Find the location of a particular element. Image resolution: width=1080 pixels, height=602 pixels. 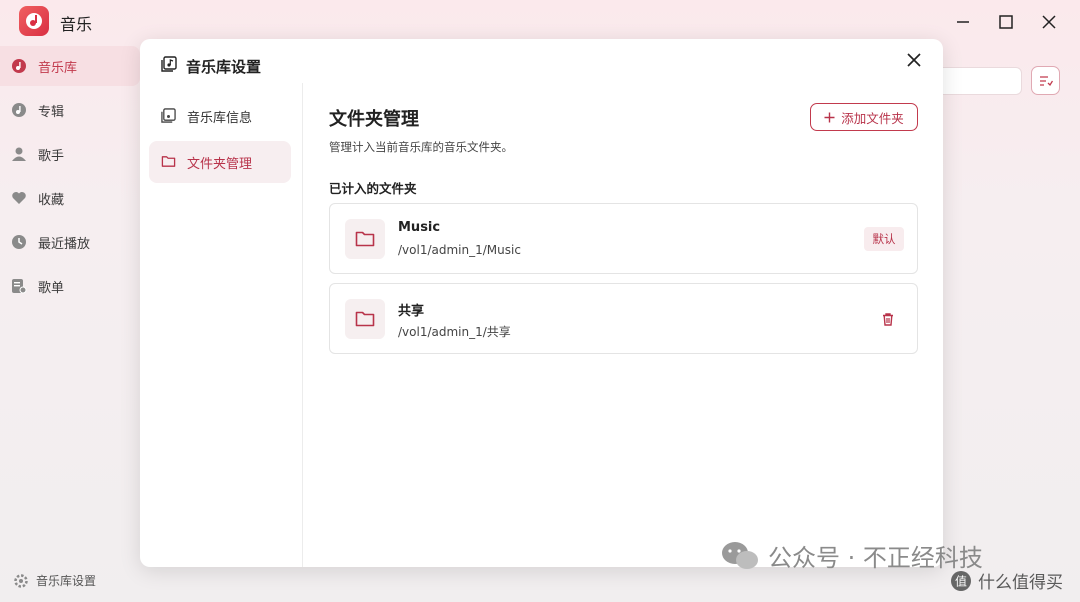

minimize-button is located at coordinates (963, 22).